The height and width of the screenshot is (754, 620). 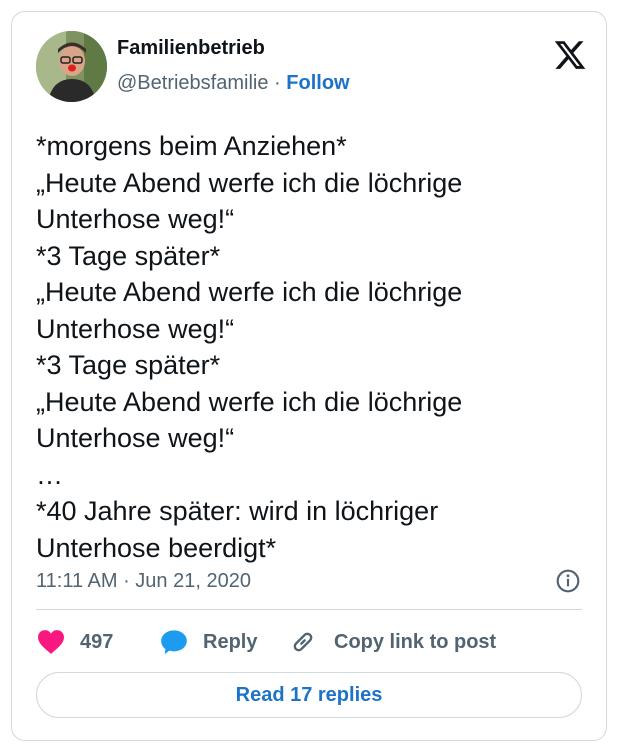 What do you see at coordinates (191, 48) in the screenshot?
I see `author-name: Familienbetrieb` at bounding box center [191, 48].